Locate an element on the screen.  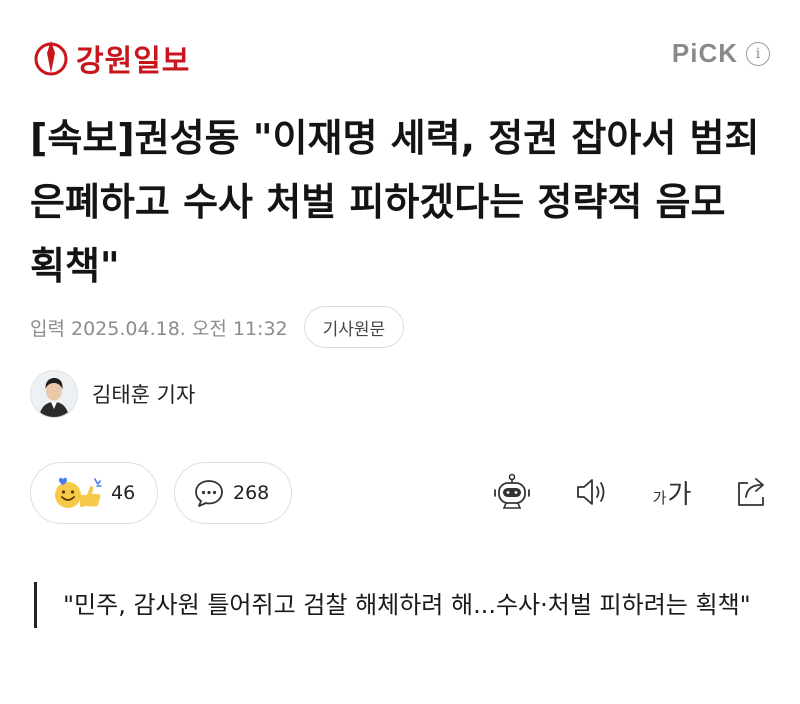
share-button is located at coordinates (752, 492).